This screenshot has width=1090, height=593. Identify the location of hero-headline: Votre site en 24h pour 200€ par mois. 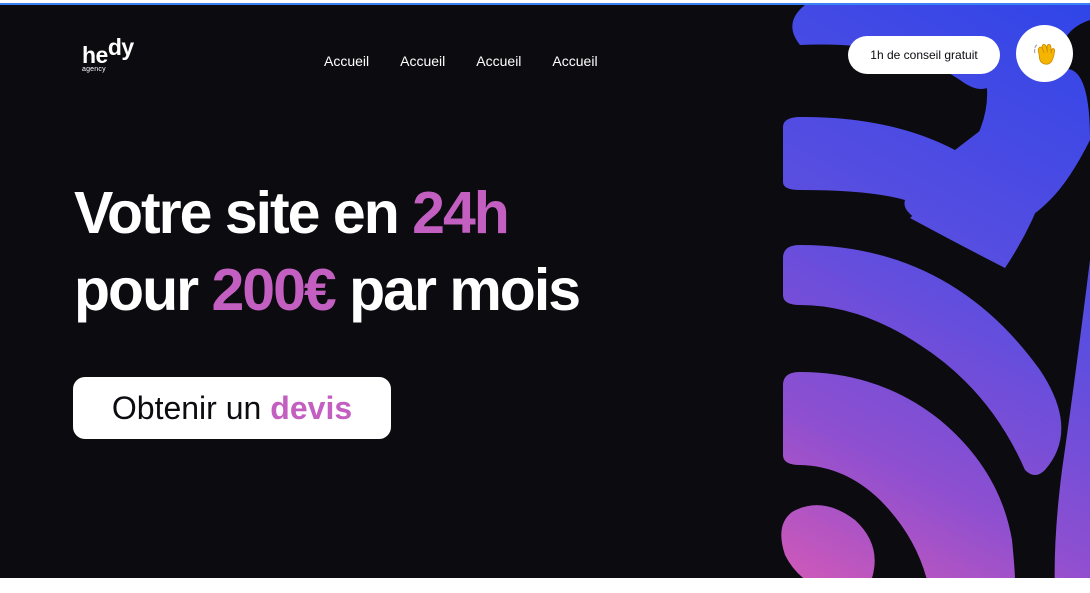
(327, 251).